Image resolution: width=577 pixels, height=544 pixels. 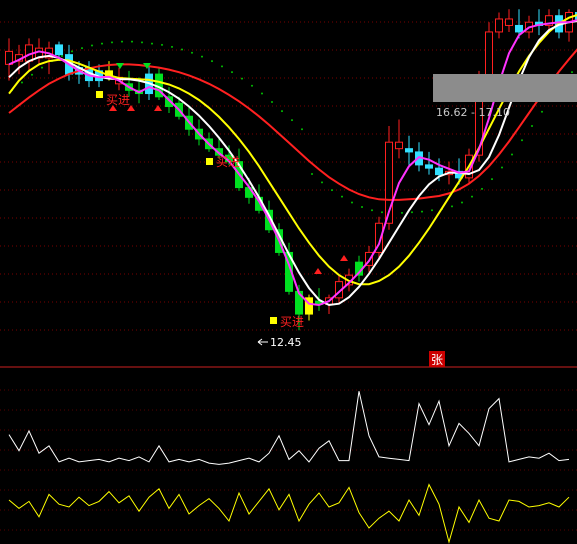 I want to click on buy-label-2-text: 买进, so click(x=228, y=162).